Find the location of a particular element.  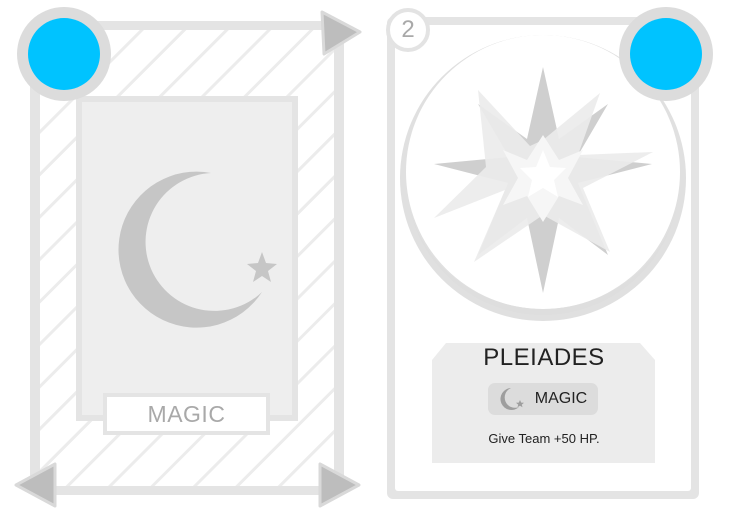

card-number-badge: 2 is located at coordinates (408, 30).